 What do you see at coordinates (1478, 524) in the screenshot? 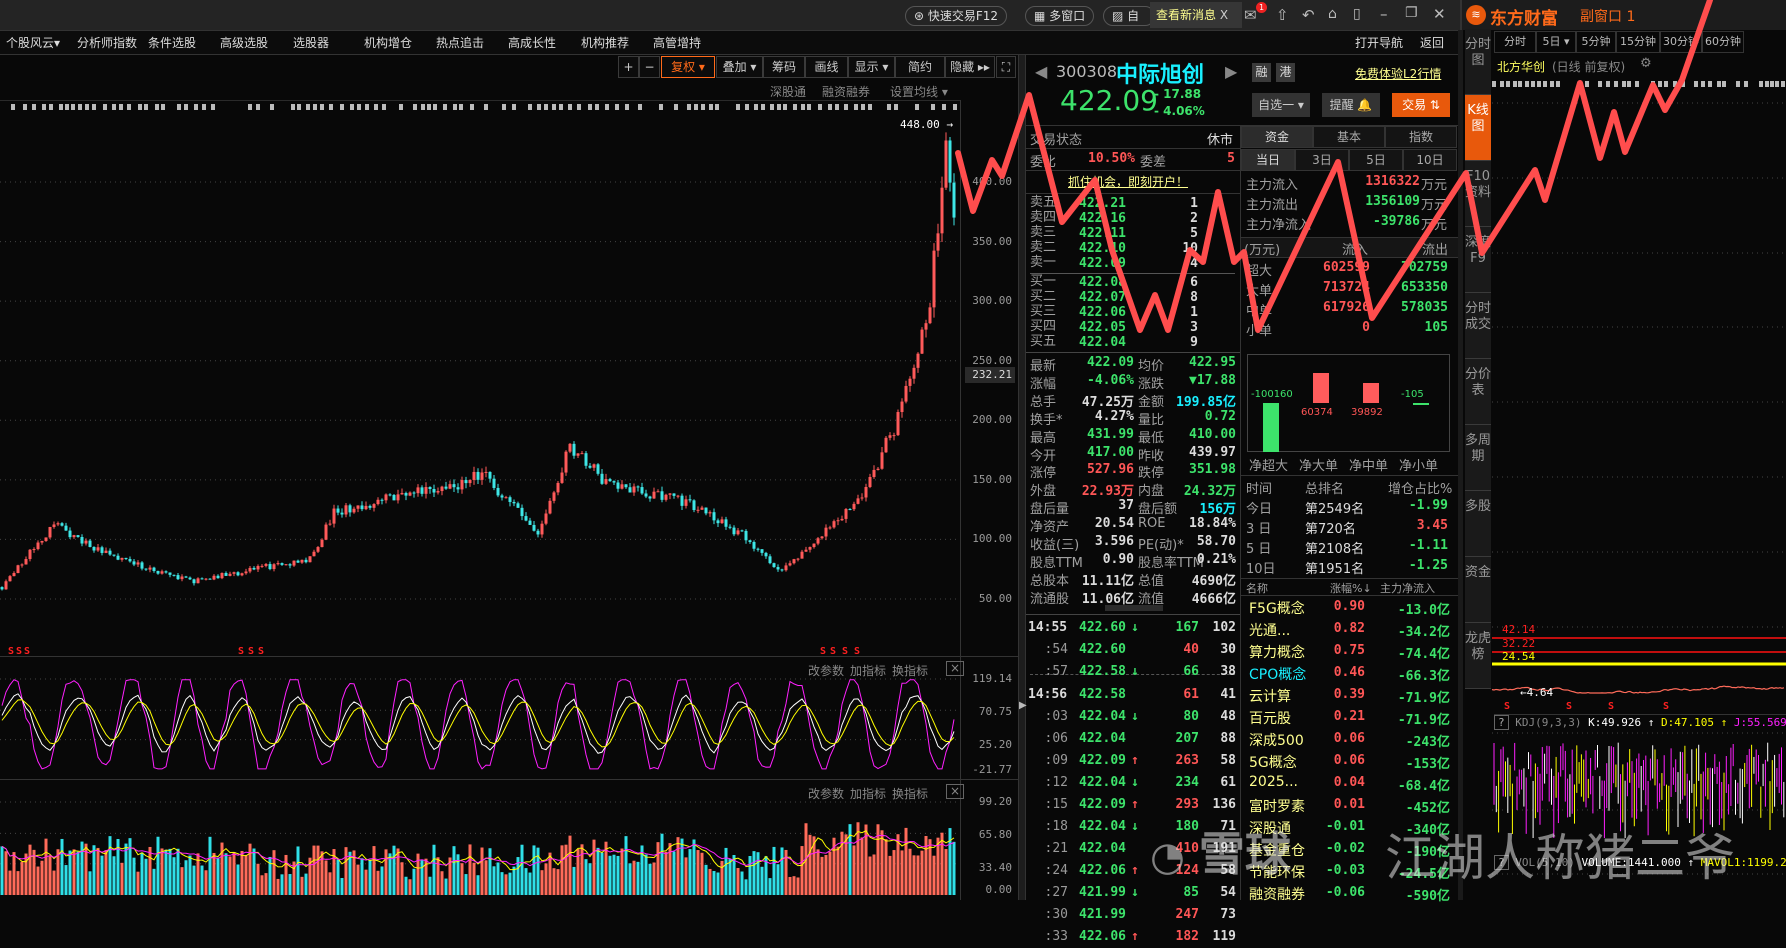
I see `side-tab: 多股` at bounding box center [1478, 524].